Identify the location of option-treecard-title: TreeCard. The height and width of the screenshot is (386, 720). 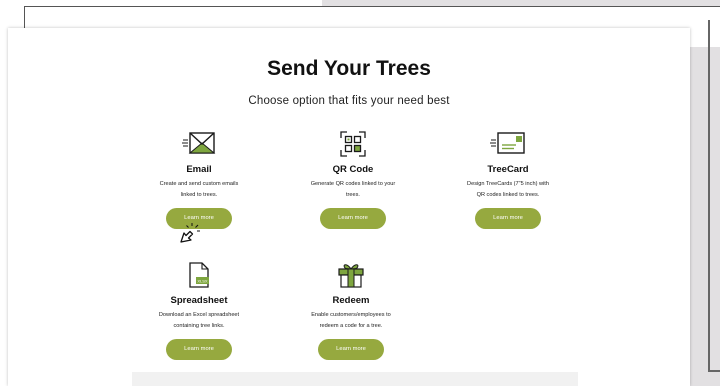
(508, 169).